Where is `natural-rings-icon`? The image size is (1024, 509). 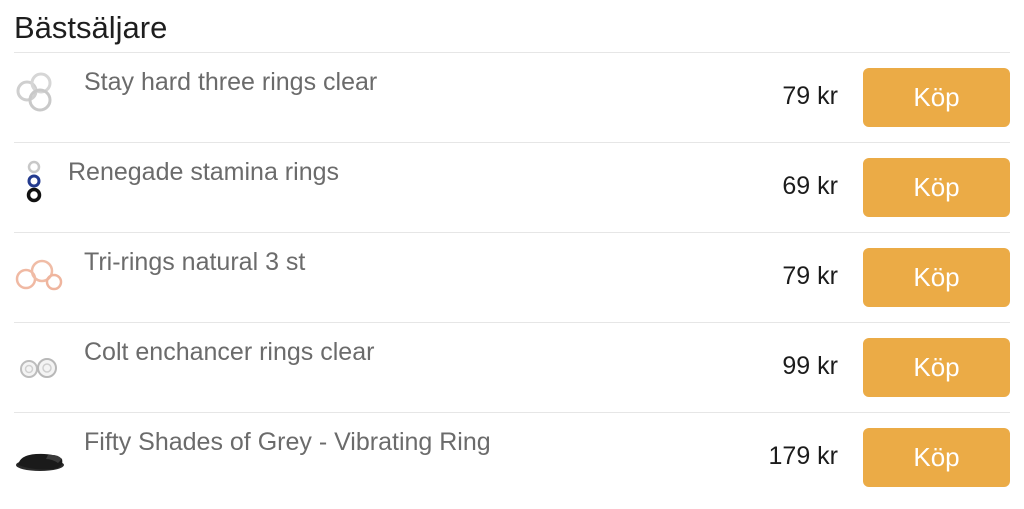 natural-rings-icon is located at coordinates (39, 273).